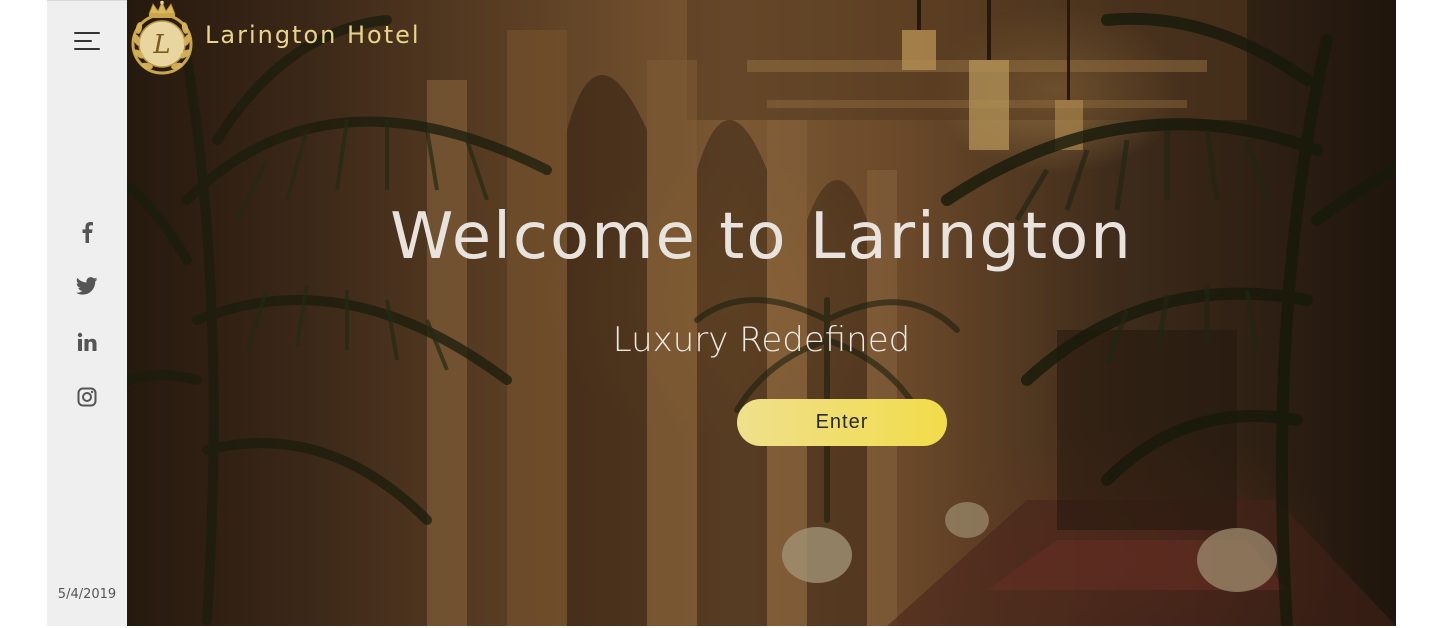  What do you see at coordinates (761, 237) in the screenshot?
I see `hero-headline: Welcome to Larington` at bounding box center [761, 237].